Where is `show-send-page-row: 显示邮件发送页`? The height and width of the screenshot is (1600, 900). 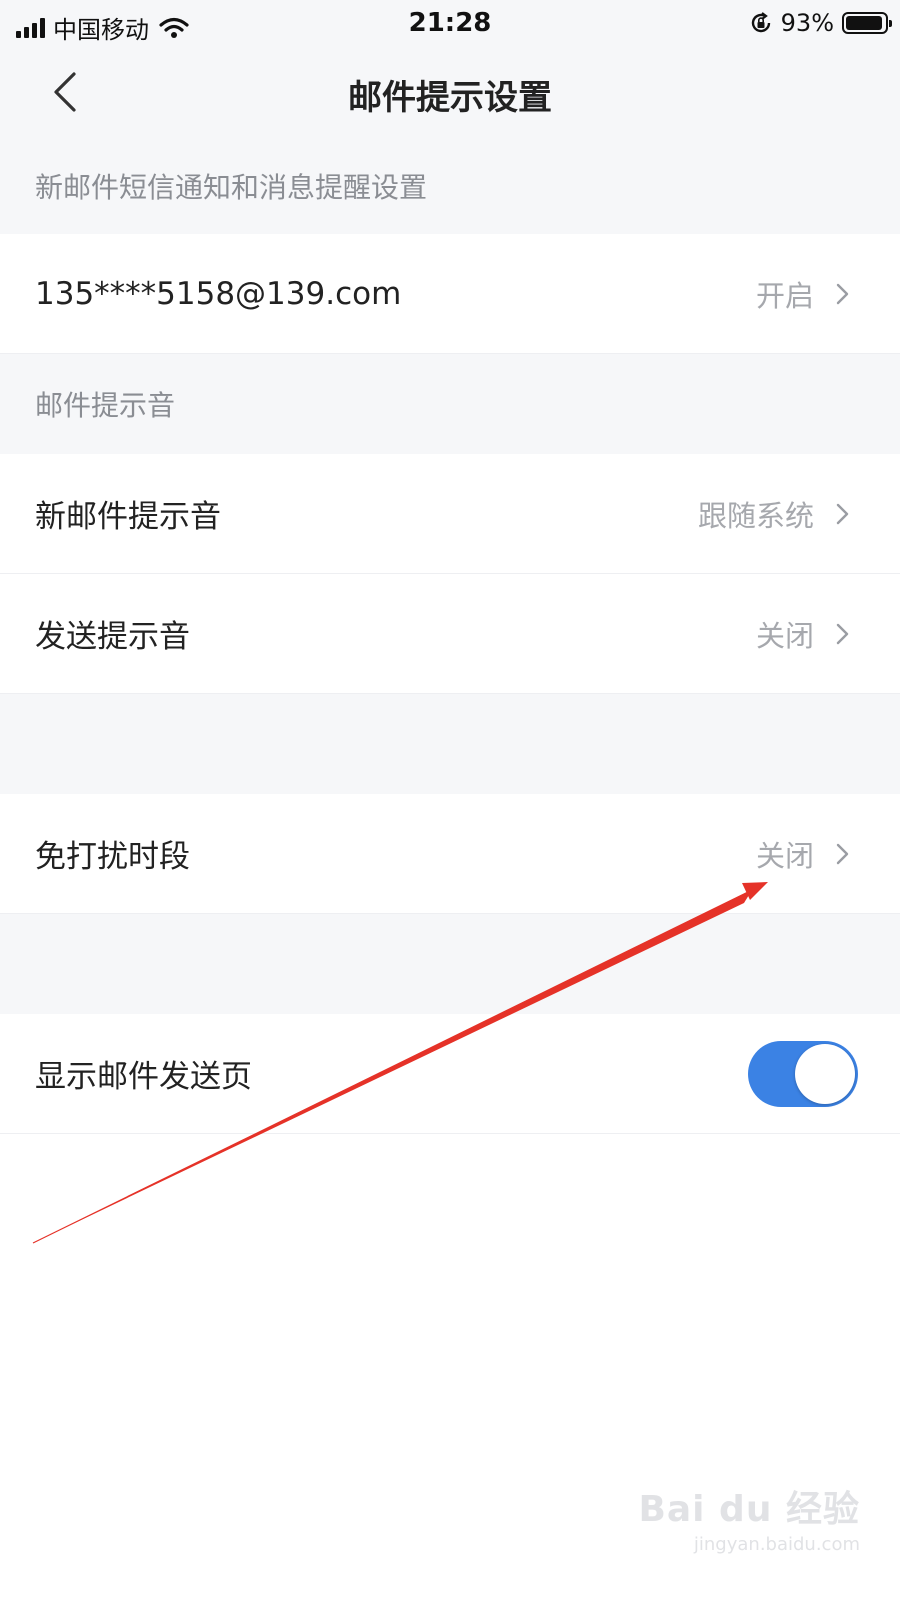
show-send-page-row: 显示邮件发送页 is located at coordinates (450, 1074).